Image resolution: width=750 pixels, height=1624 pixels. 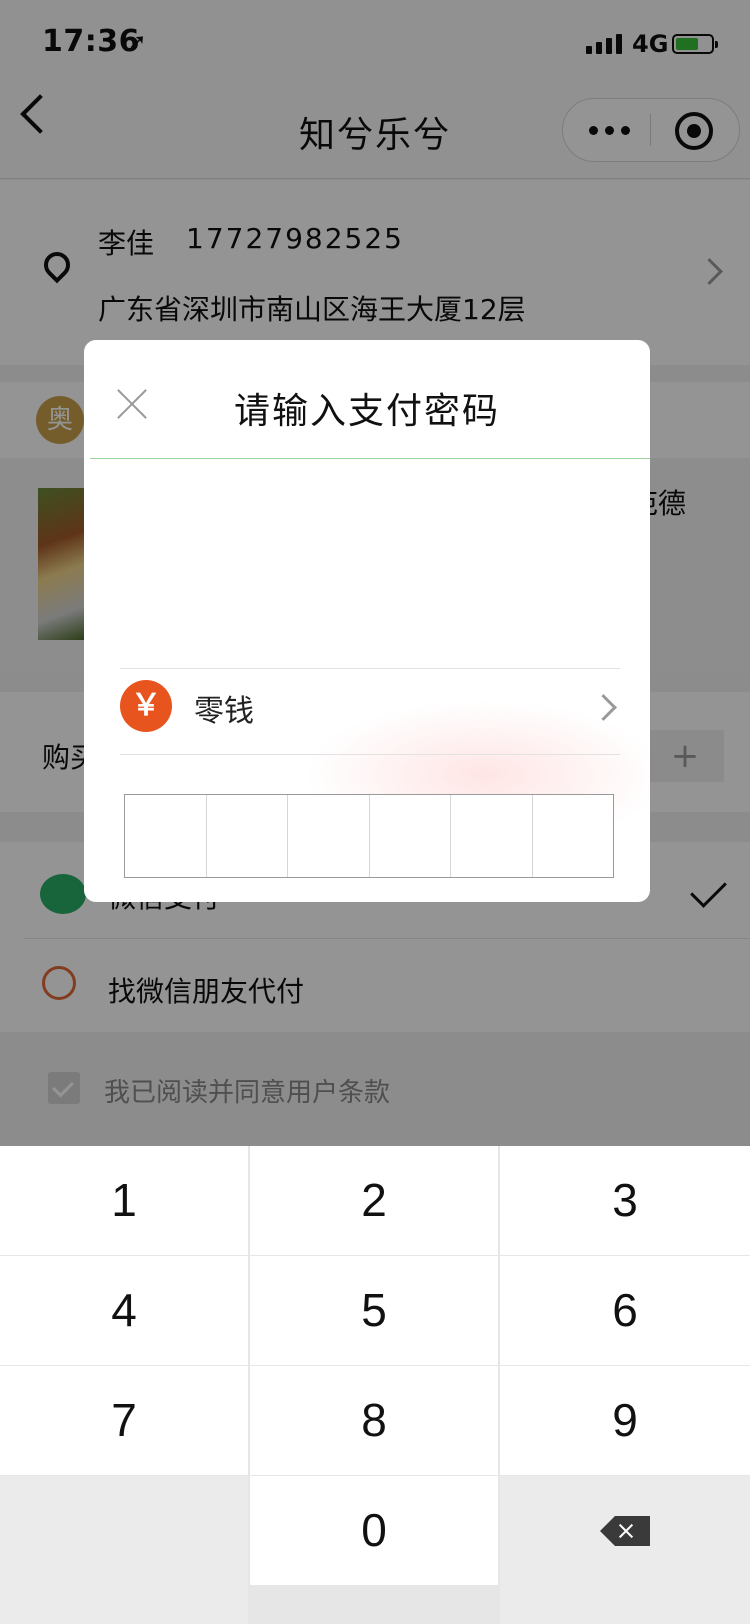 What do you see at coordinates (374, 1420) in the screenshot?
I see `key-8: 8` at bounding box center [374, 1420].